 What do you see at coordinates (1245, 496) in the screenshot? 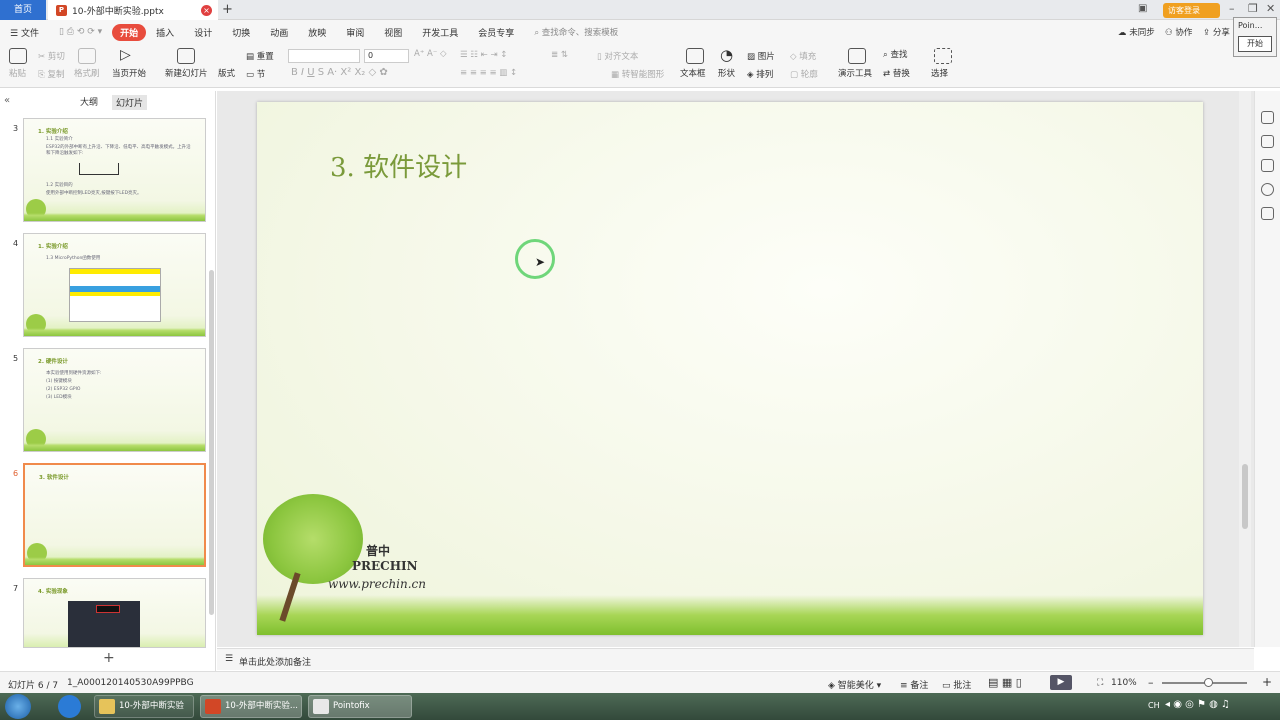
I see `scrollbar-thumb` at bounding box center [1245, 496].